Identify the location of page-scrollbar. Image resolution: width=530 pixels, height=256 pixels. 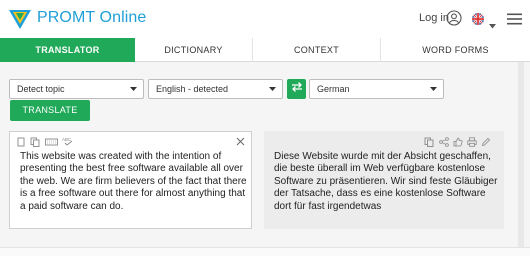
(521, 154).